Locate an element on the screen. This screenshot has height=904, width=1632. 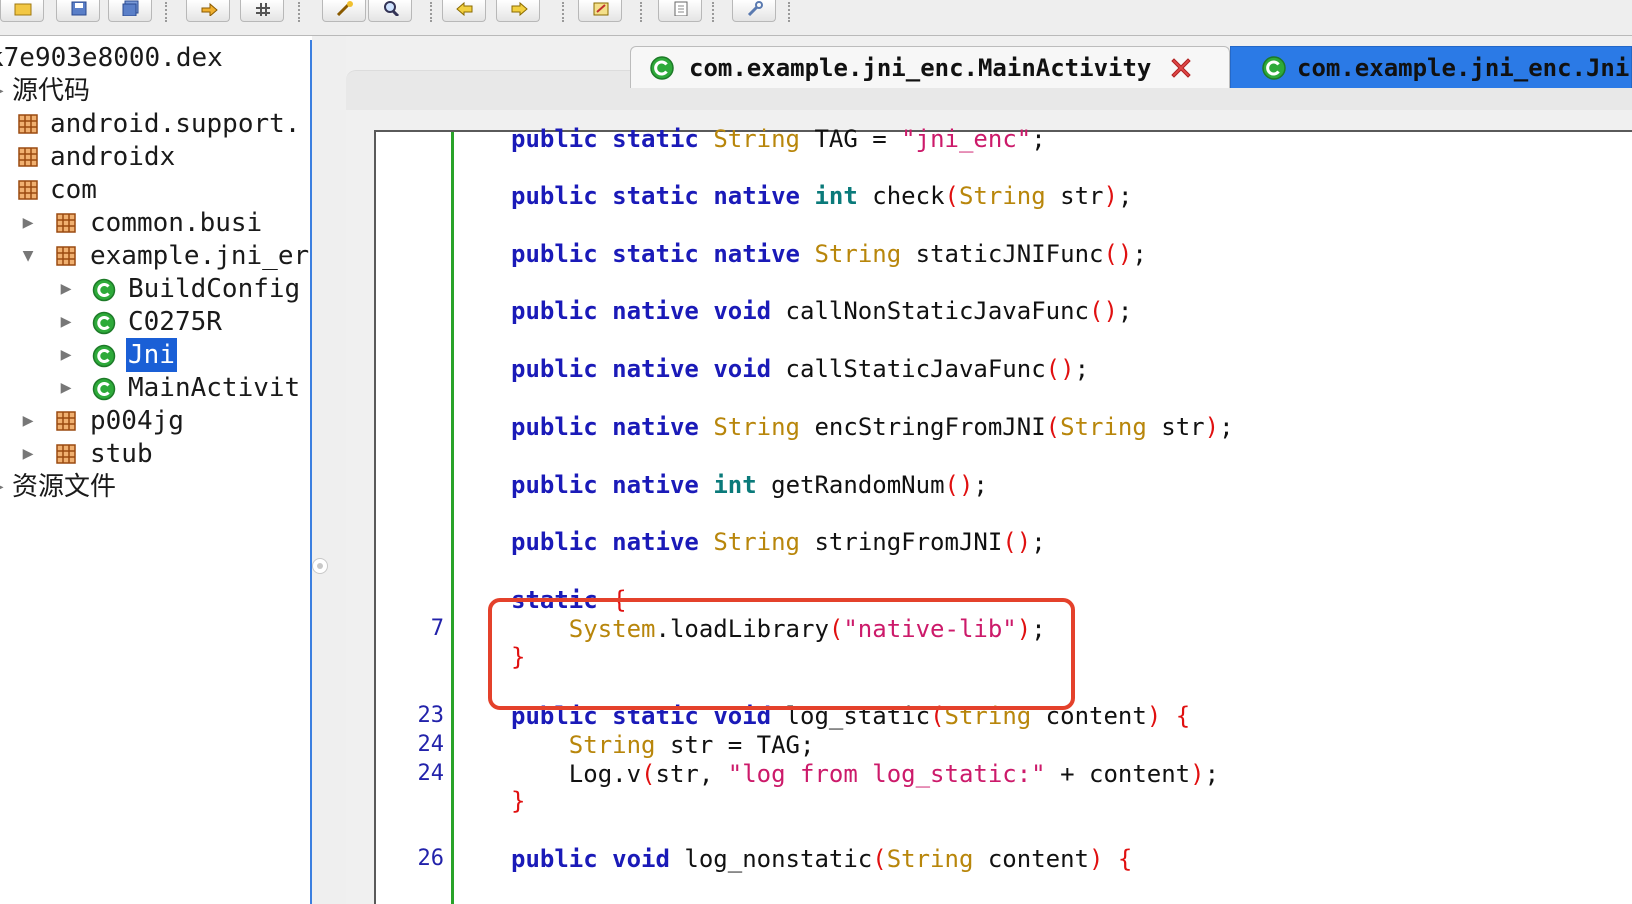
wand-button is located at coordinates (344, 11).